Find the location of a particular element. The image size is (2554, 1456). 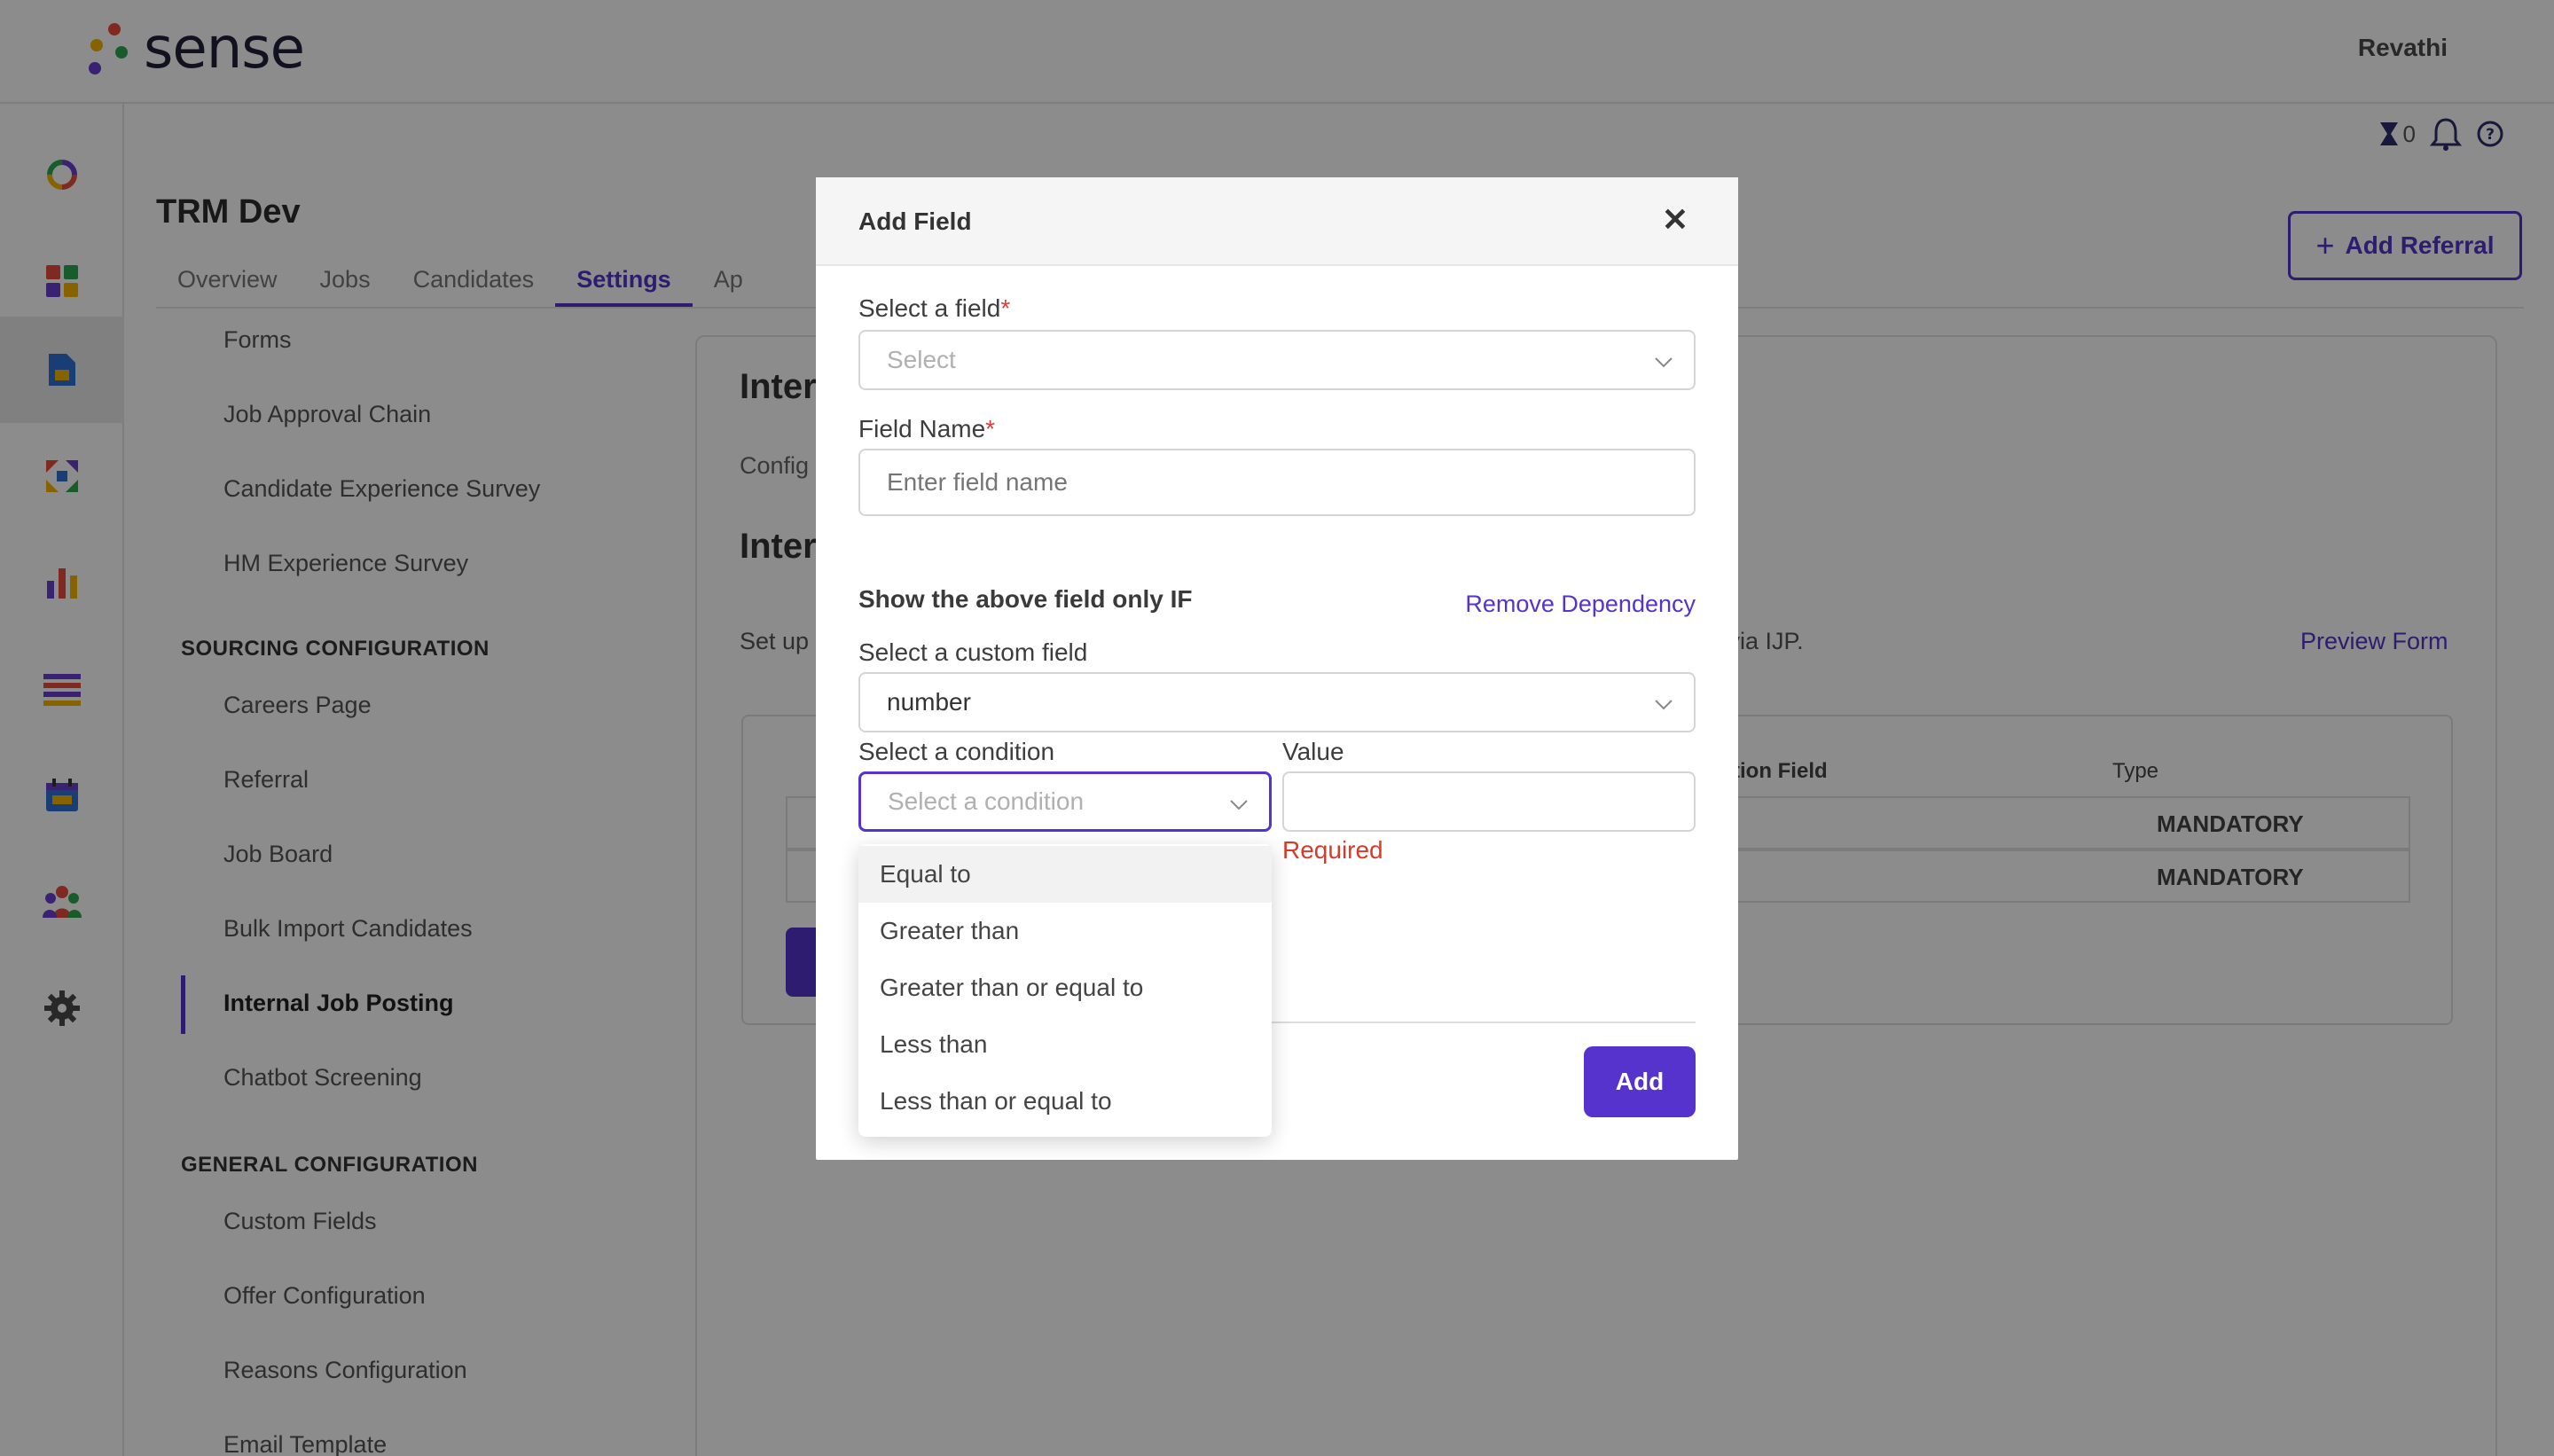

select-field-label-text: Select a field is located at coordinates (929, 308).